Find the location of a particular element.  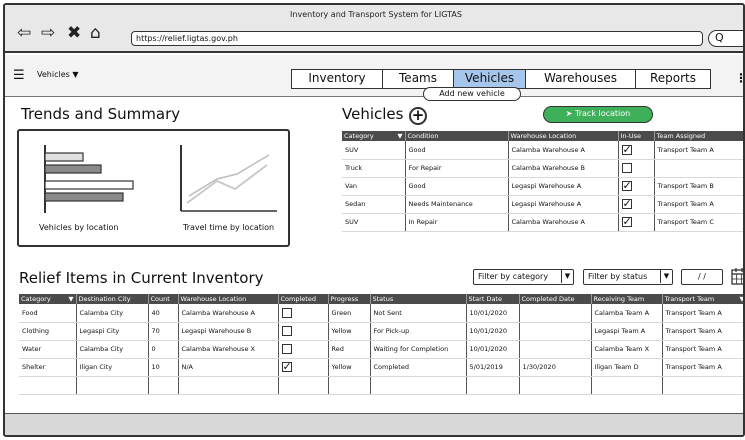

chart1-label: Vehicles by location is located at coordinates (79, 227).